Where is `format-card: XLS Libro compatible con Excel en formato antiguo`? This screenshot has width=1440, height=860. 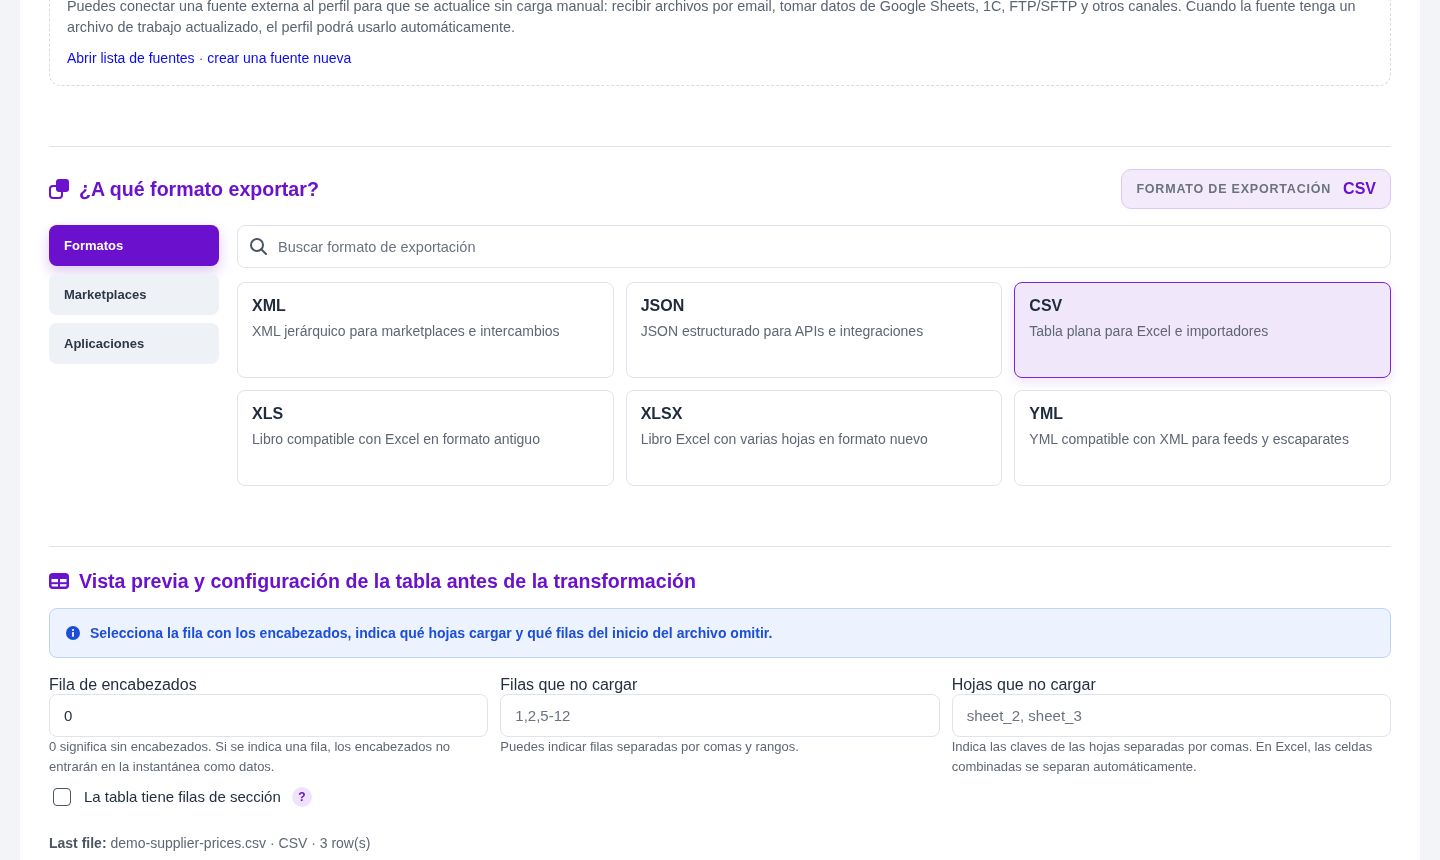
format-card: XLS Libro compatible con Excel en formato antiguo is located at coordinates (425, 438).